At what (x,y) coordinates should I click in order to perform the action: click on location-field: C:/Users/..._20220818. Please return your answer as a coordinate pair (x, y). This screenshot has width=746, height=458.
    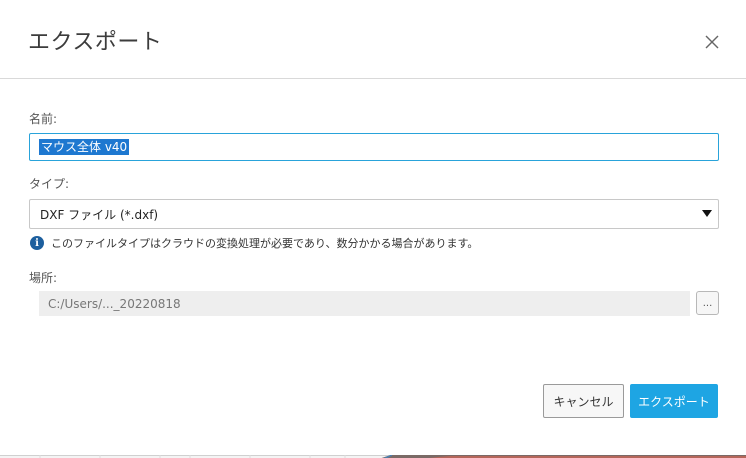
    Looking at the image, I should click on (364, 303).